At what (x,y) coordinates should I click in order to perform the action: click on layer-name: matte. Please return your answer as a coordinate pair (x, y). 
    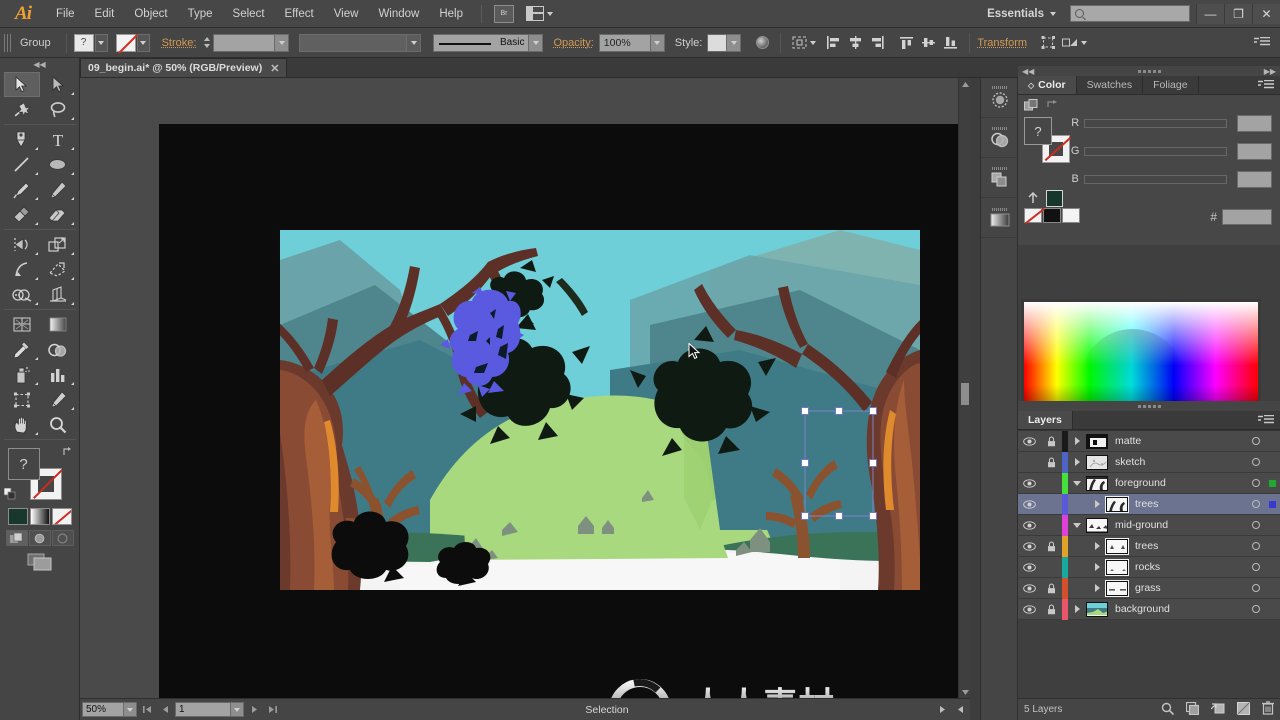
    Looking at the image, I should click on (1176, 441).